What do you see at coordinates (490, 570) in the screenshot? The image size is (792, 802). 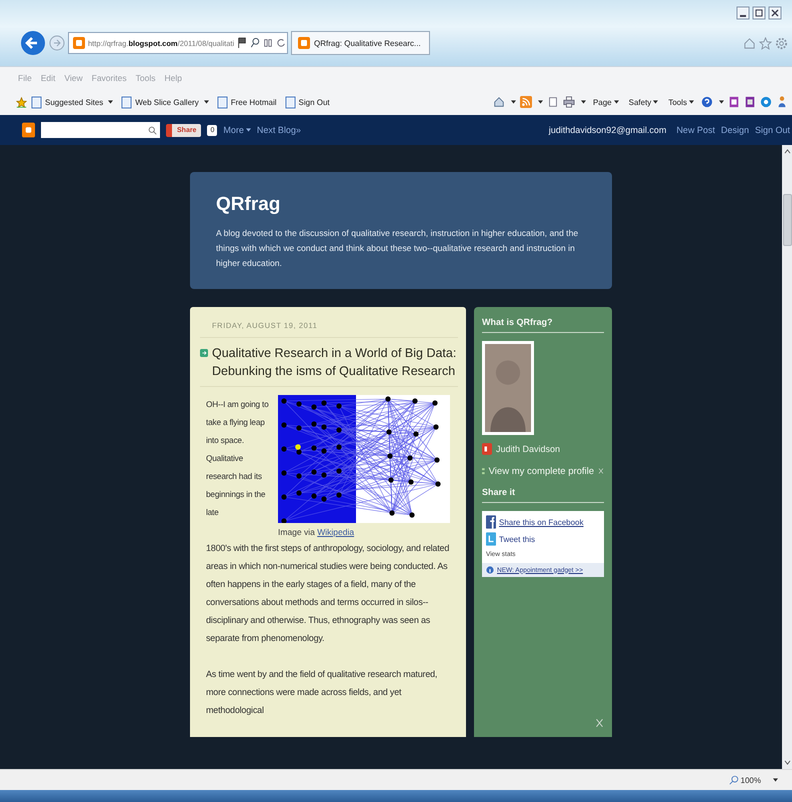 I see `info-icon` at bounding box center [490, 570].